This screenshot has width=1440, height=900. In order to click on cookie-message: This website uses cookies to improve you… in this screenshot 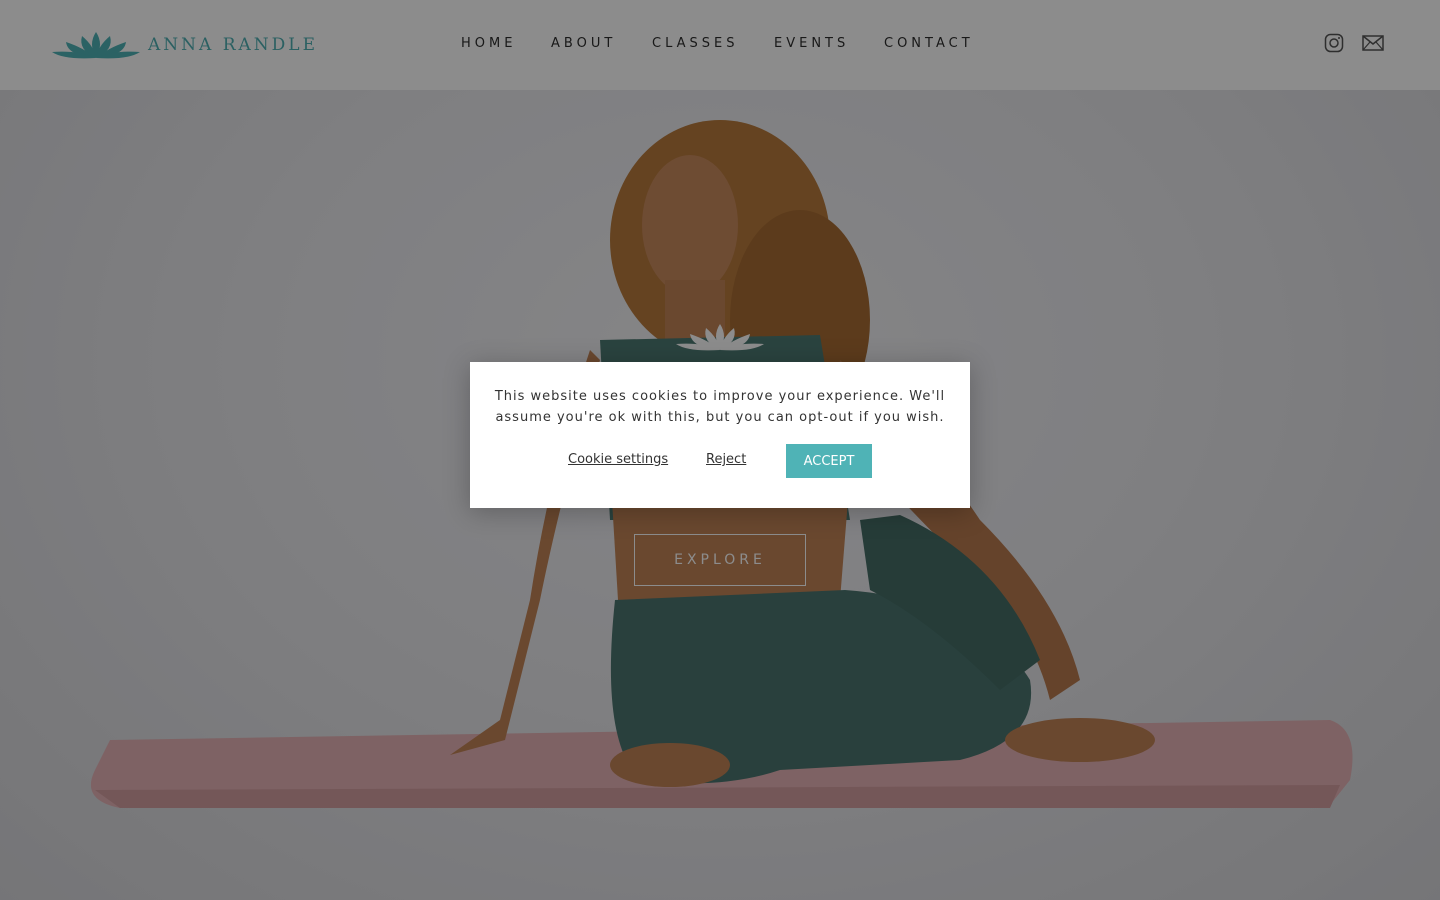, I will do `click(720, 407)`.